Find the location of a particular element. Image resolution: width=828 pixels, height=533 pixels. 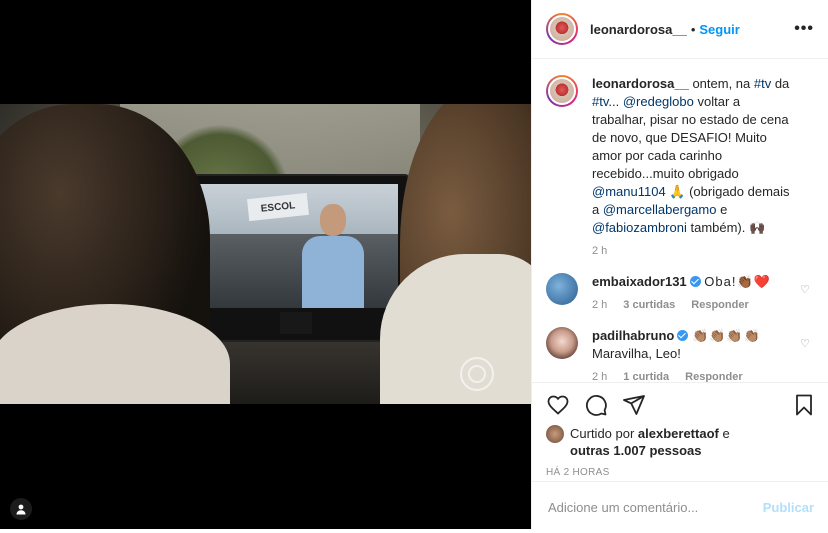

globo-logo-icon is located at coordinates (477, 374).